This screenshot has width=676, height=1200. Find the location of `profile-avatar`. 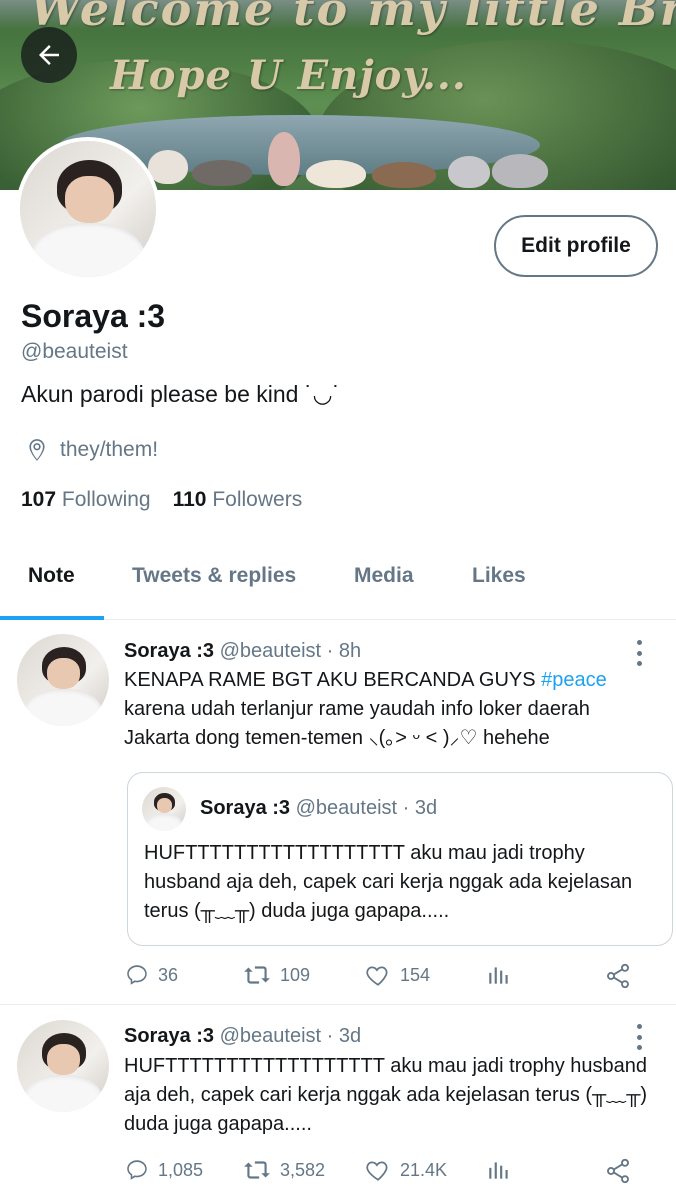

profile-avatar is located at coordinates (88, 209).